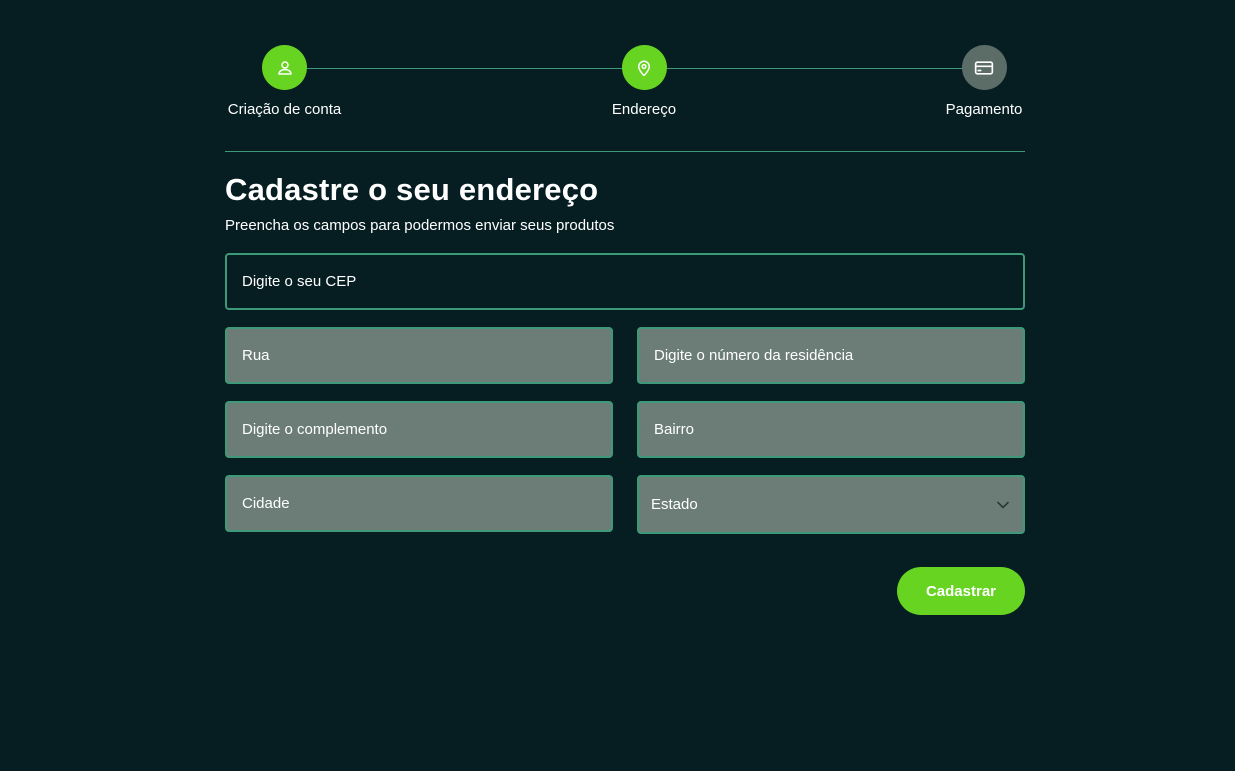  Describe the element at coordinates (625, 355) in the screenshot. I see `address-row-1: Rua Digite o número da residência` at that location.